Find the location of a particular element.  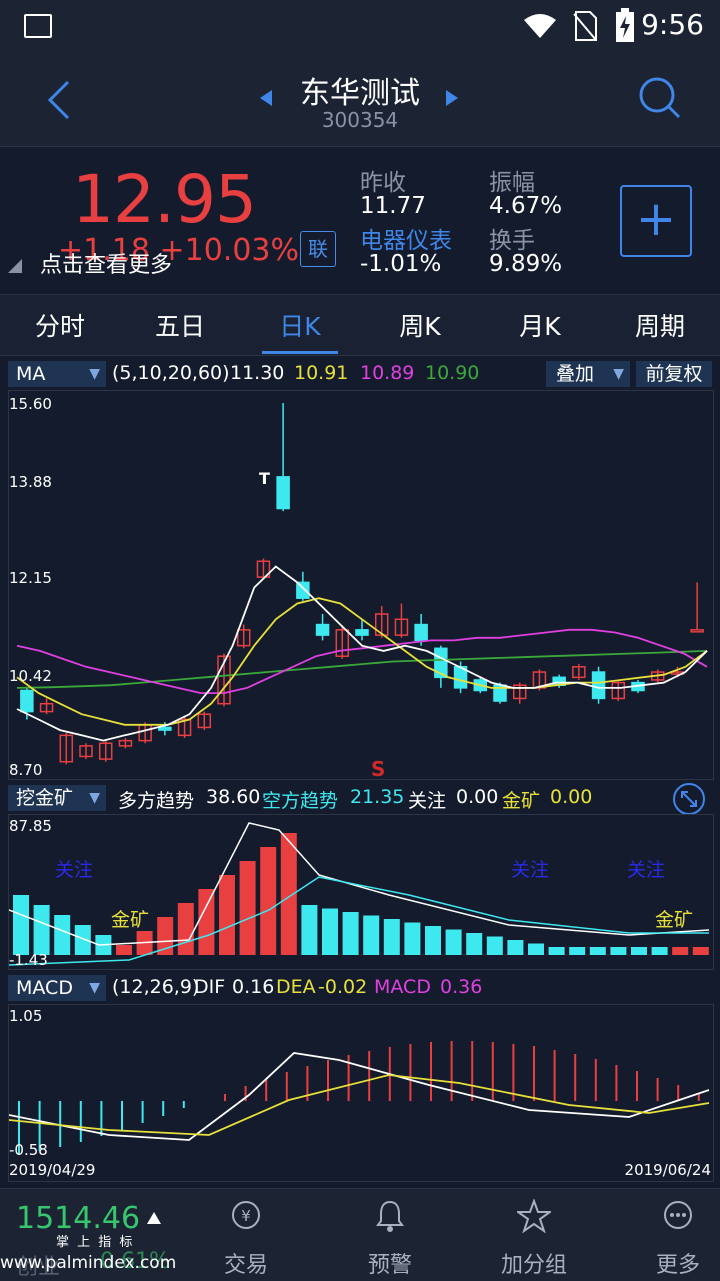

y-axis-tick-2: 13.88 is located at coordinates (30, 482).